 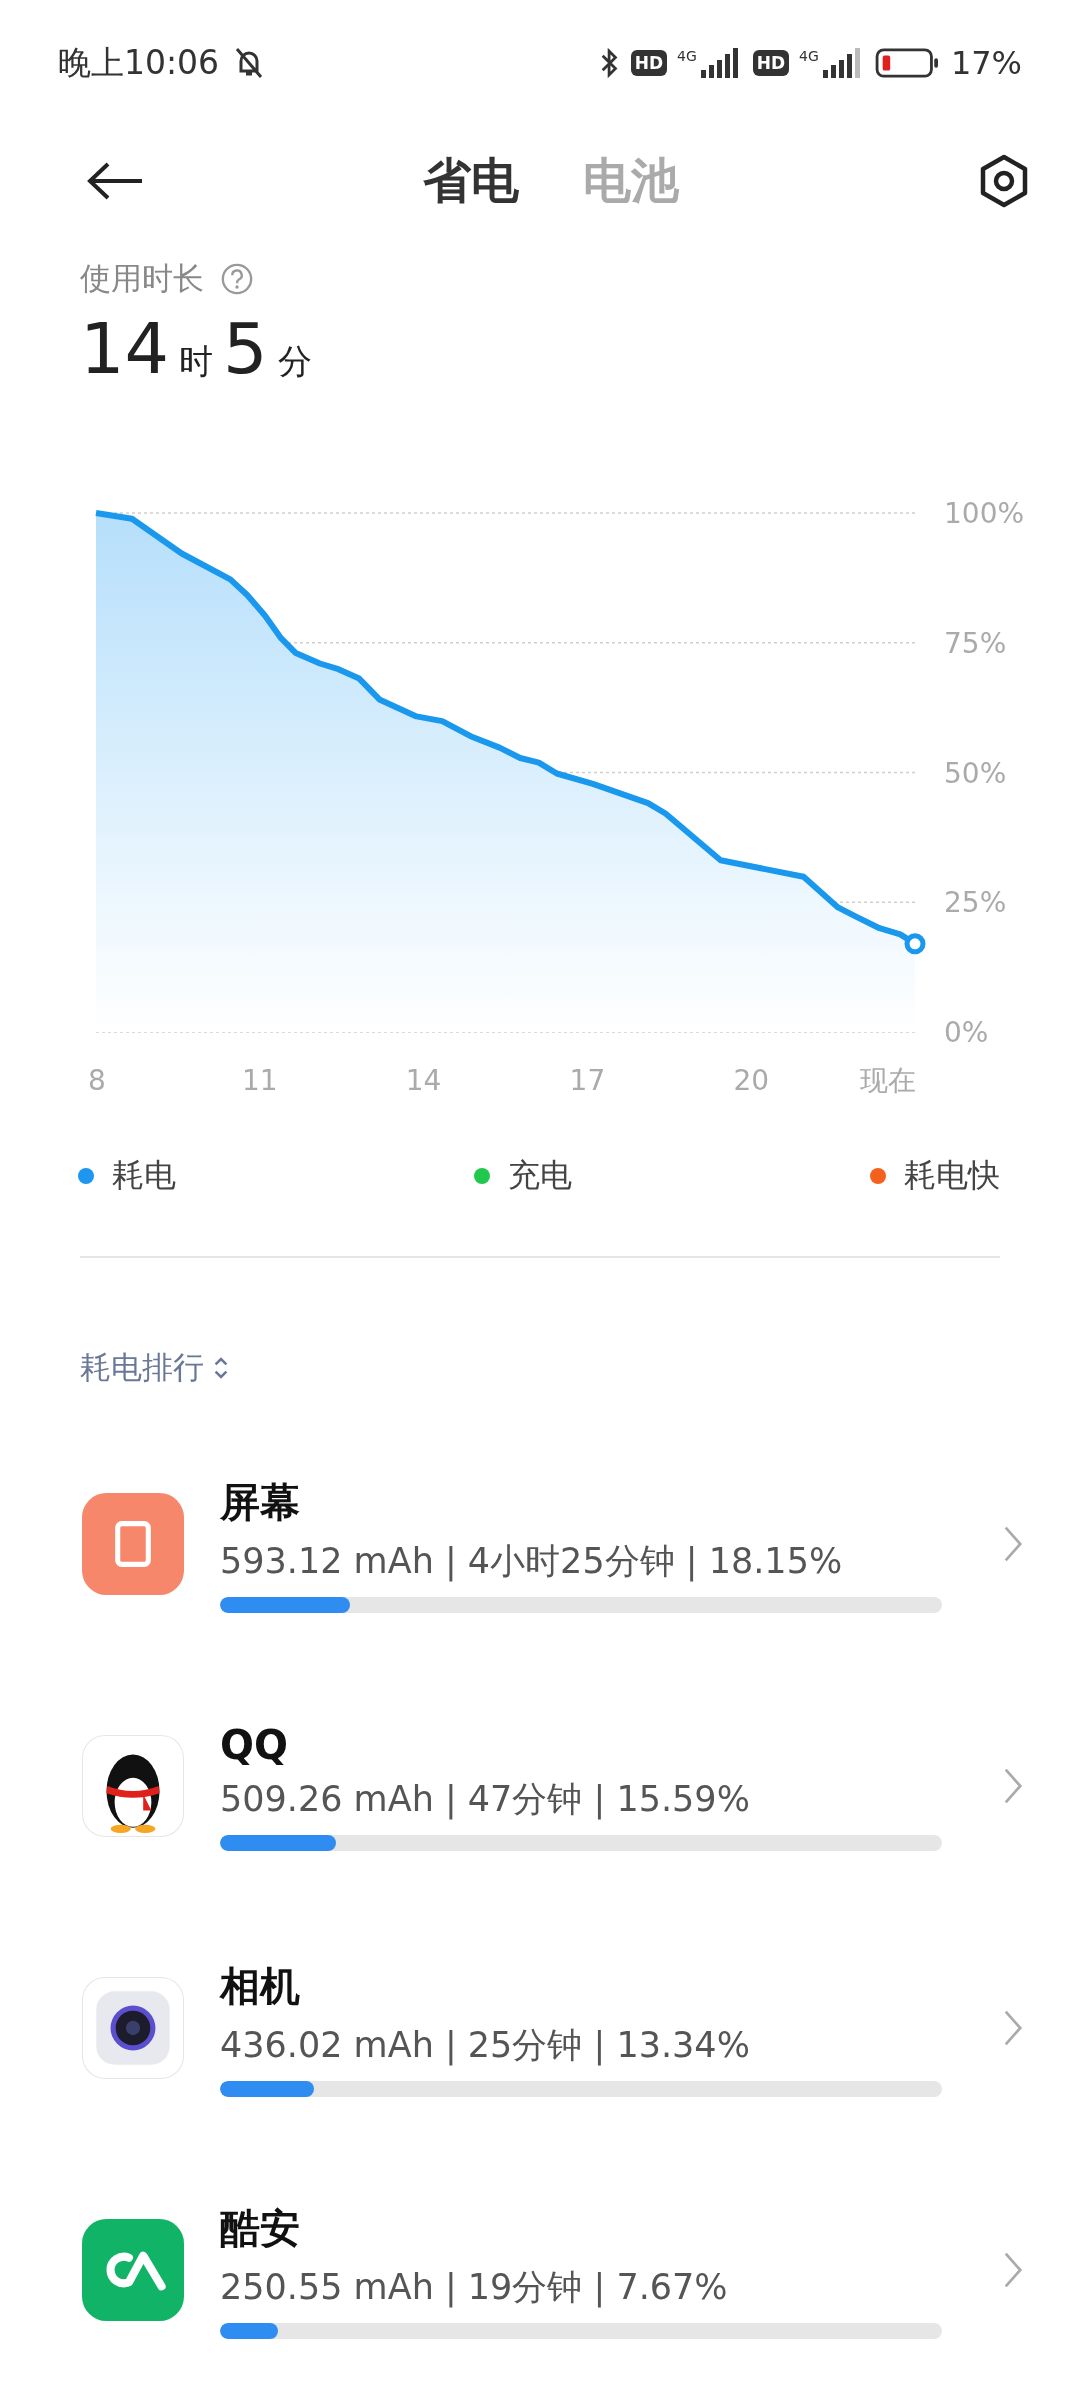 I want to click on x-axis-label: 14, so click(x=423, y=1080).